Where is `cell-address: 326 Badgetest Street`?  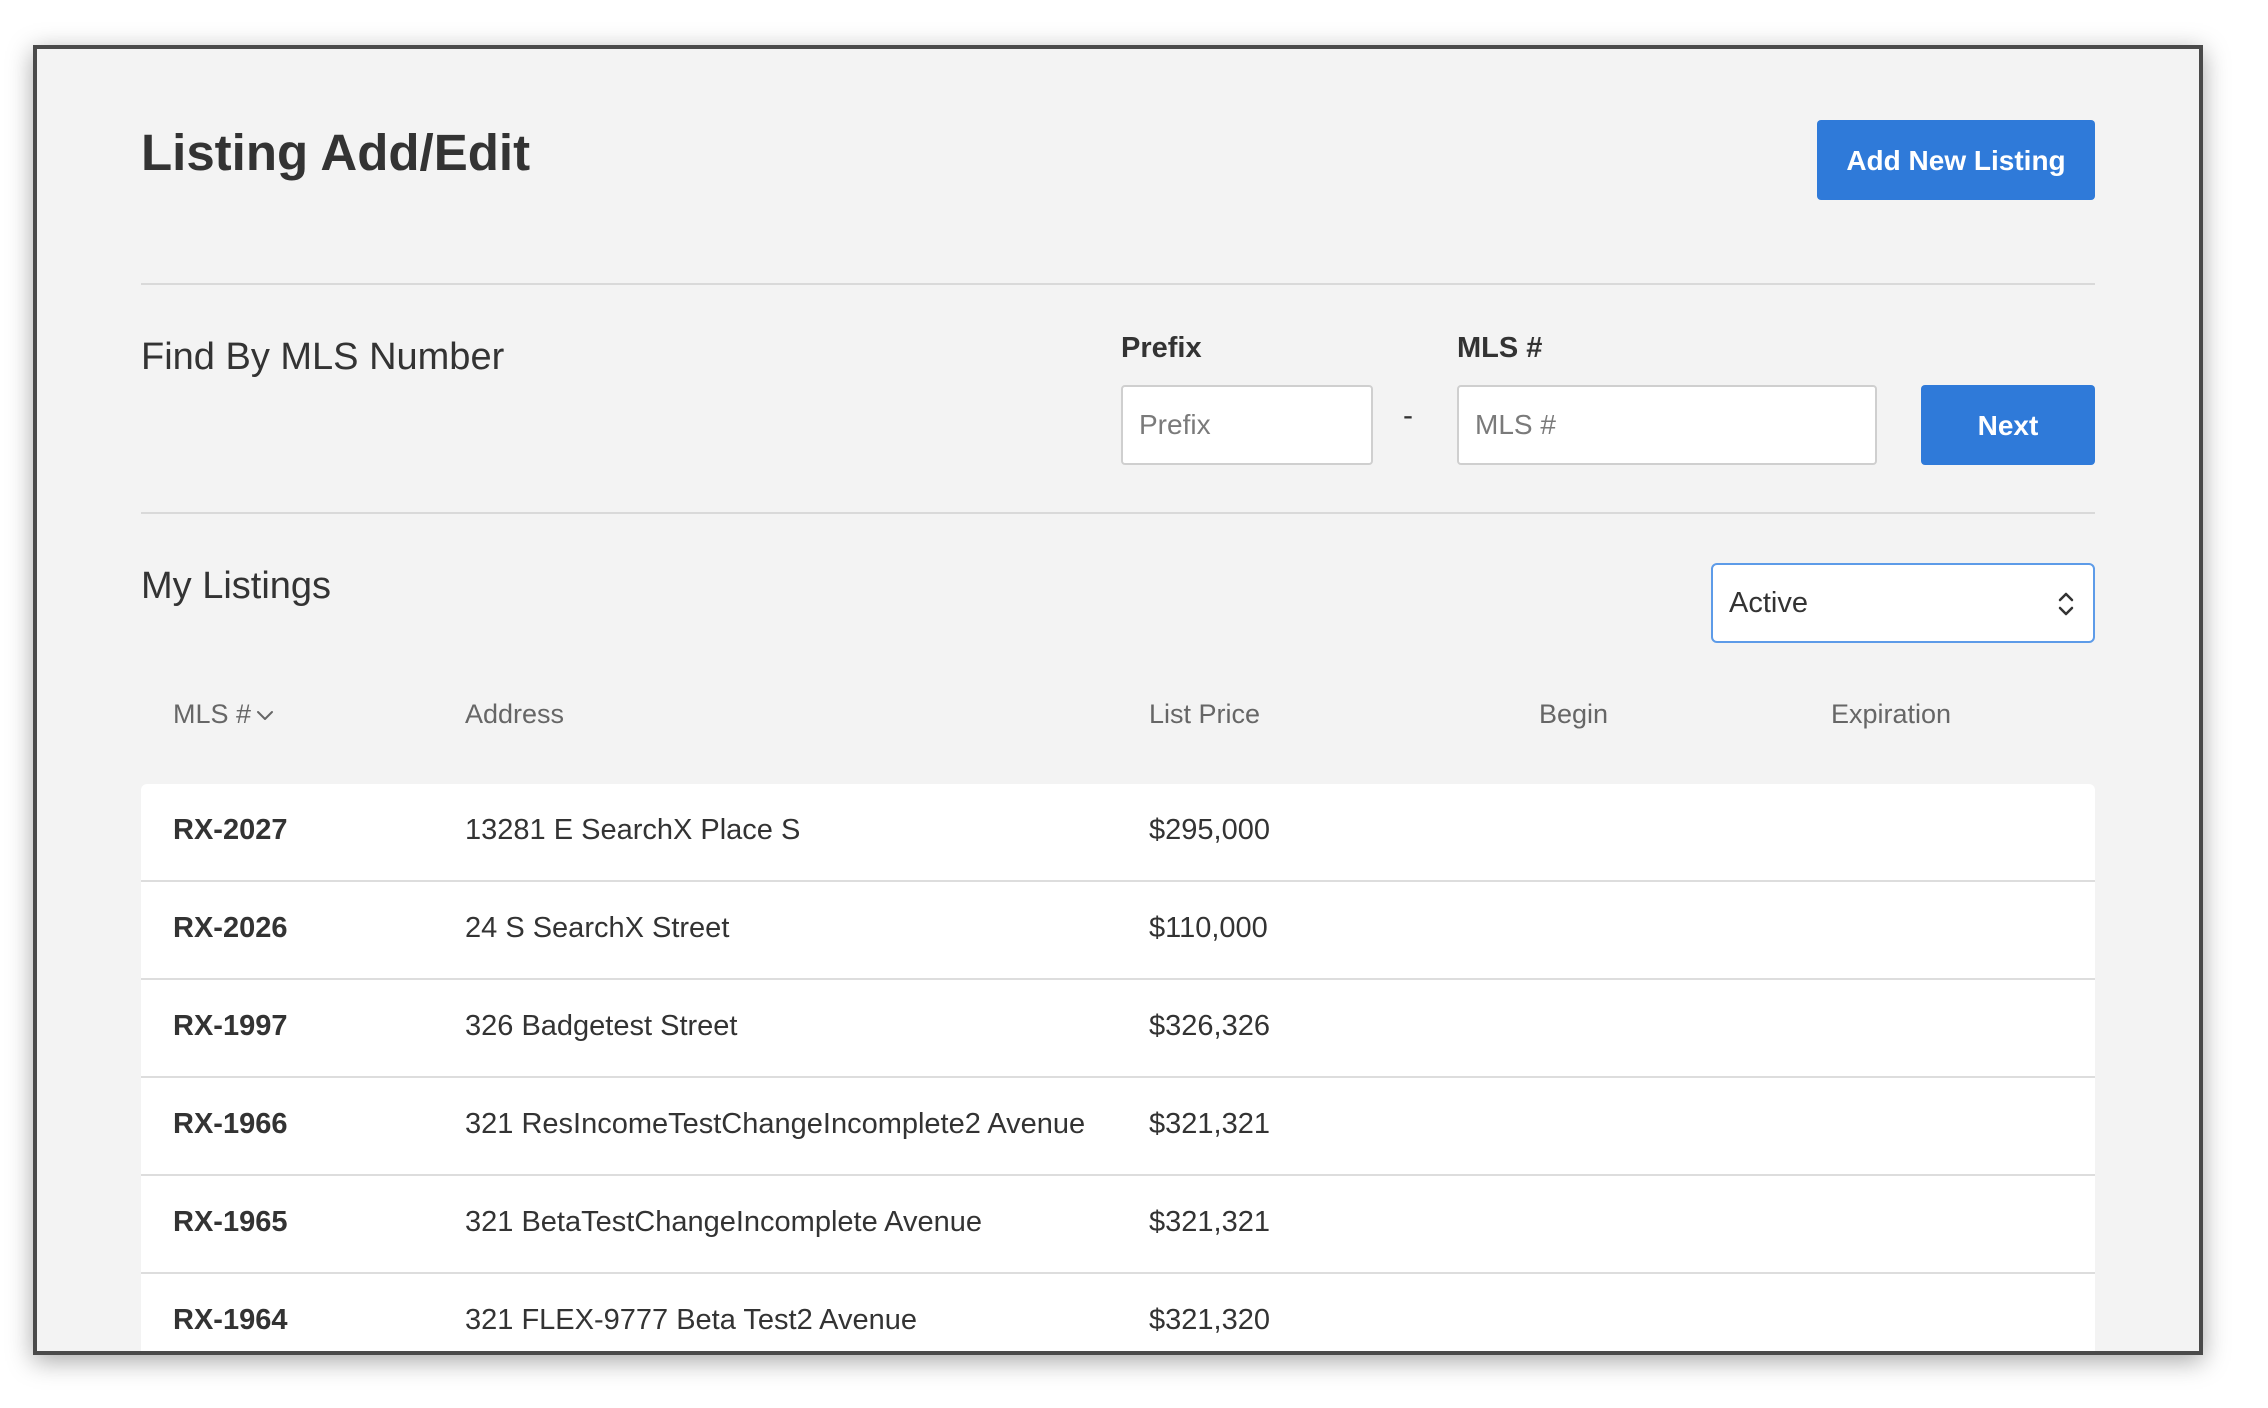 cell-address: 326 Badgetest Street is located at coordinates (601, 1026).